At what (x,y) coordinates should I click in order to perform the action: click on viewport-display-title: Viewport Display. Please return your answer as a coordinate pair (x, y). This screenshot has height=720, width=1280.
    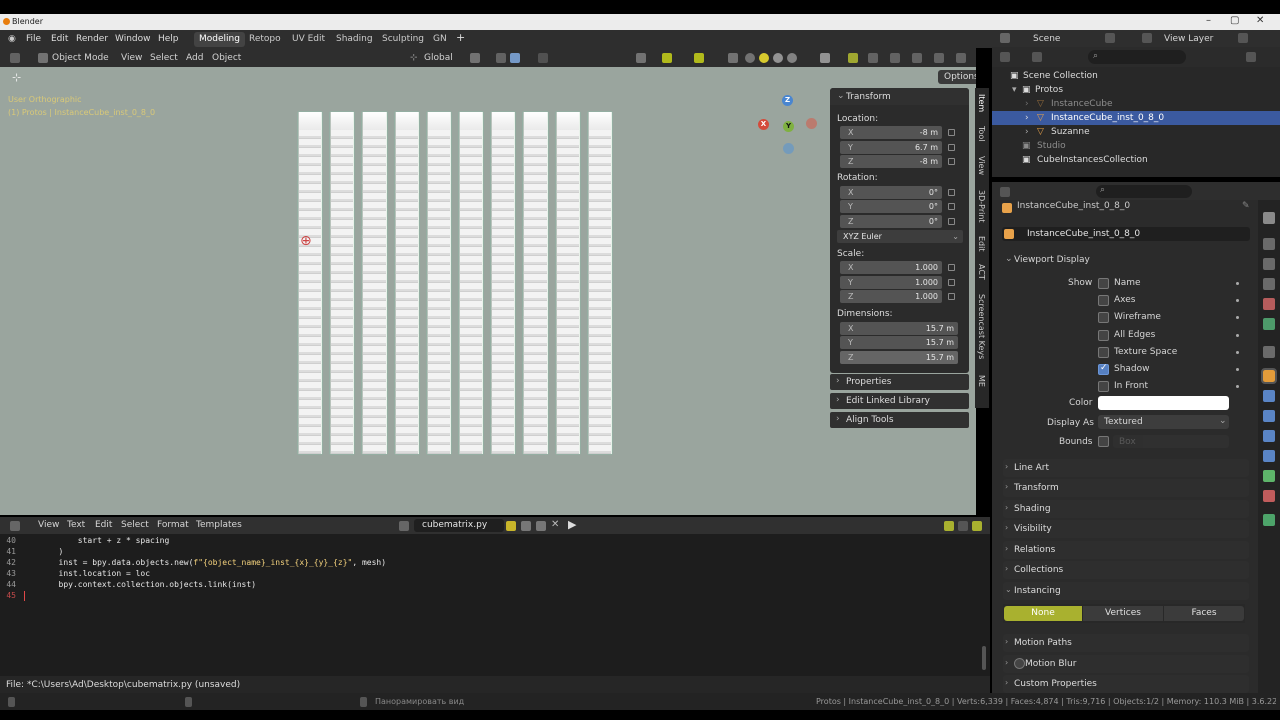
    Looking at the image, I should click on (1052, 260).